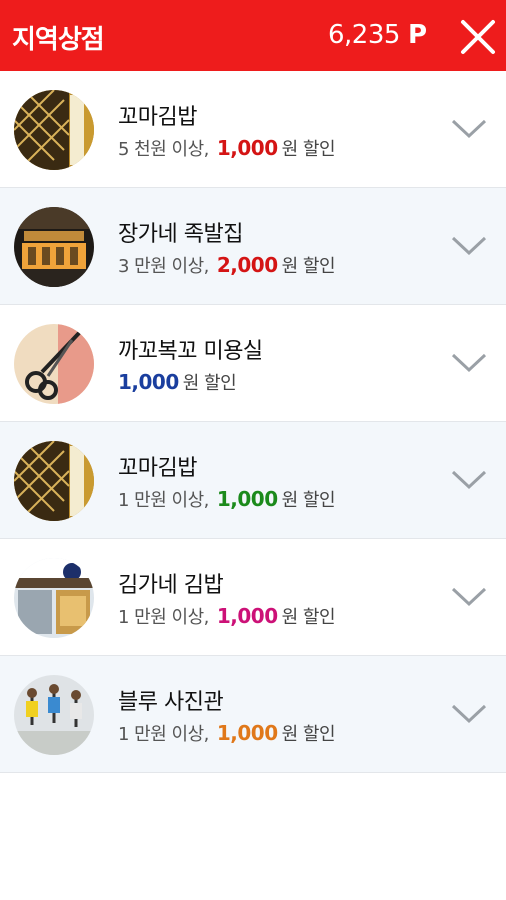 The width and height of the screenshot is (506, 900). Describe the element at coordinates (247, 265) in the screenshot. I see `discount-amount: 2,000` at that location.